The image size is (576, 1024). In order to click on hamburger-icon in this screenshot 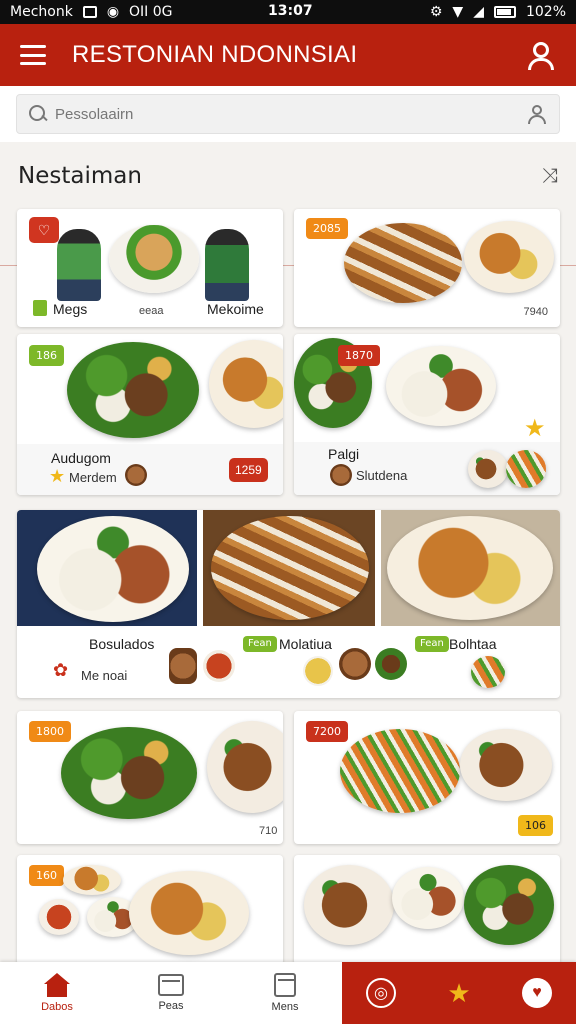, I will do `click(33, 55)`.